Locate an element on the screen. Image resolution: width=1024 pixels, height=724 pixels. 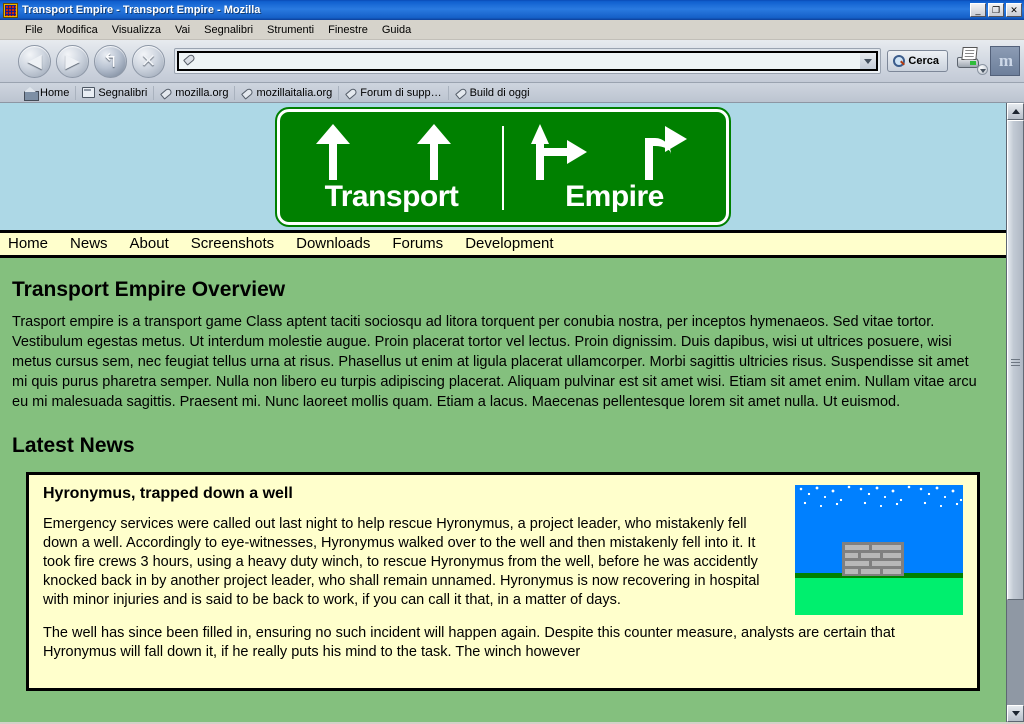
reload-button: ↰ is located at coordinates (110, 61).